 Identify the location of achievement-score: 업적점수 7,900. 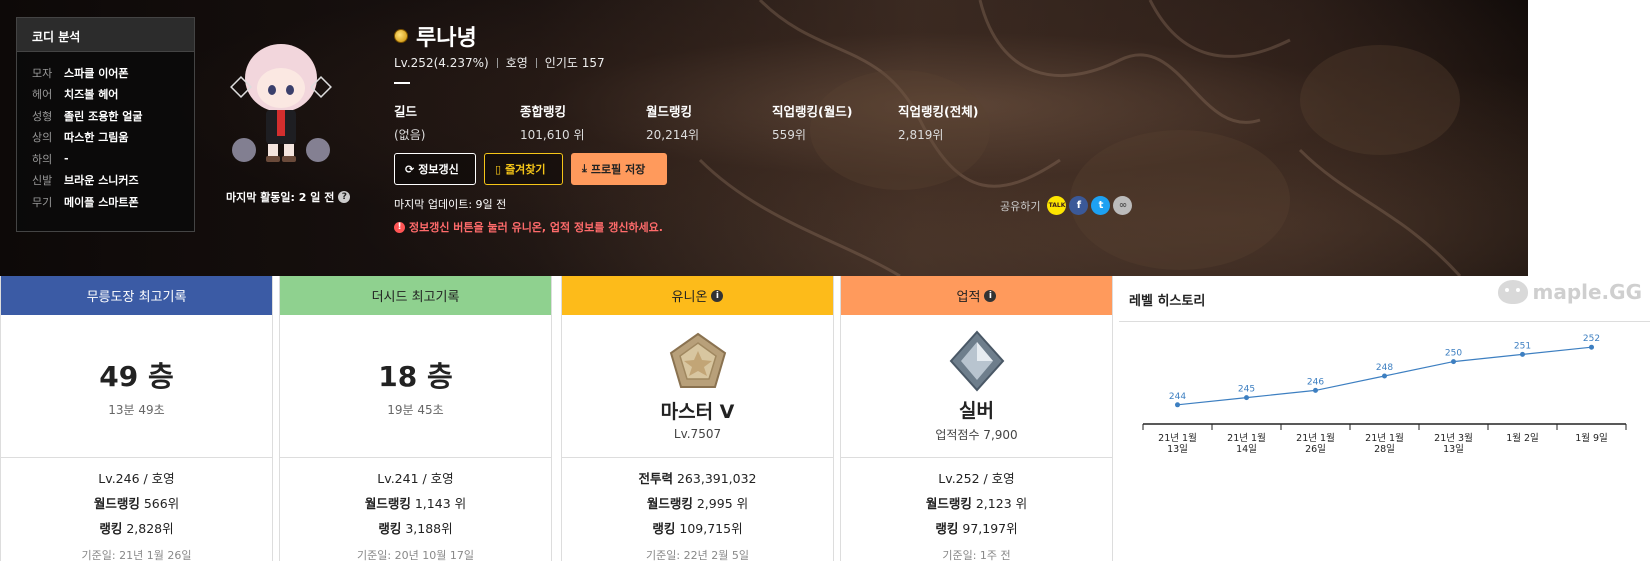
(976, 434).